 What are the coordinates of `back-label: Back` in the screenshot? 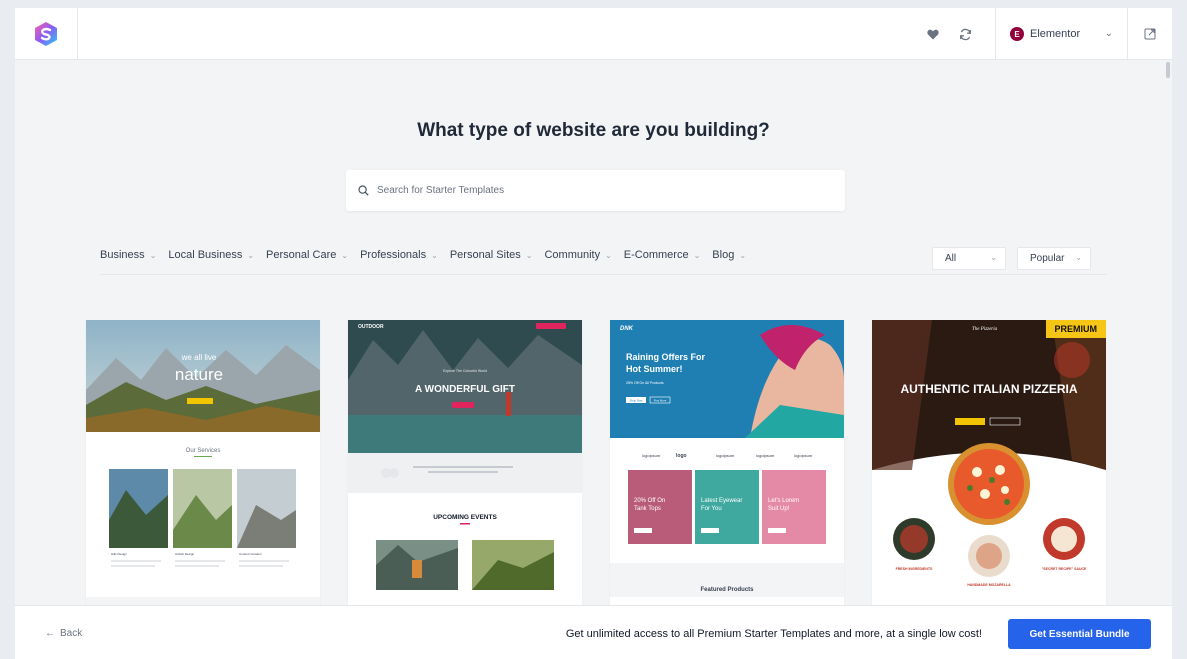 It's located at (71, 633).